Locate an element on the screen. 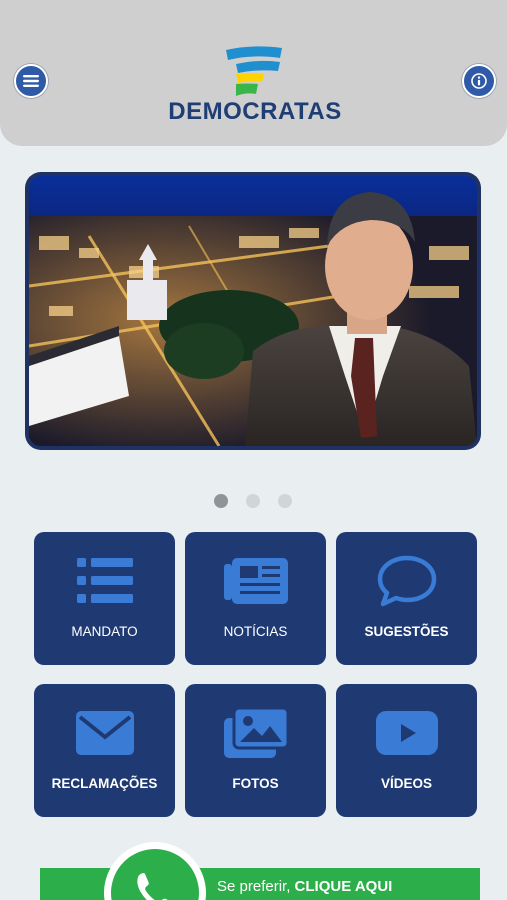 The height and width of the screenshot is (900, 507). tile-mandato: MANDATO is located at coordinates (104, 598).